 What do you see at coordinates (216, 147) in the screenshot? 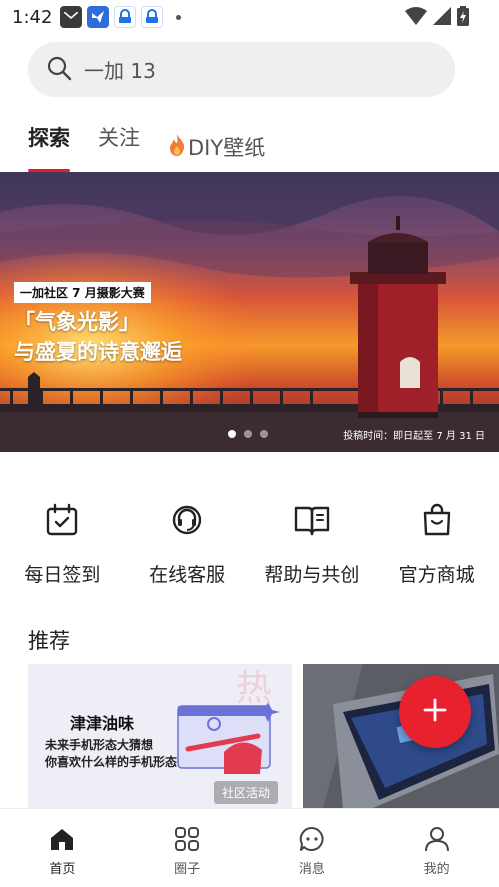
I see `tab-diy-wallpaper: DIY壁纸` at bounding box center [216, 147].